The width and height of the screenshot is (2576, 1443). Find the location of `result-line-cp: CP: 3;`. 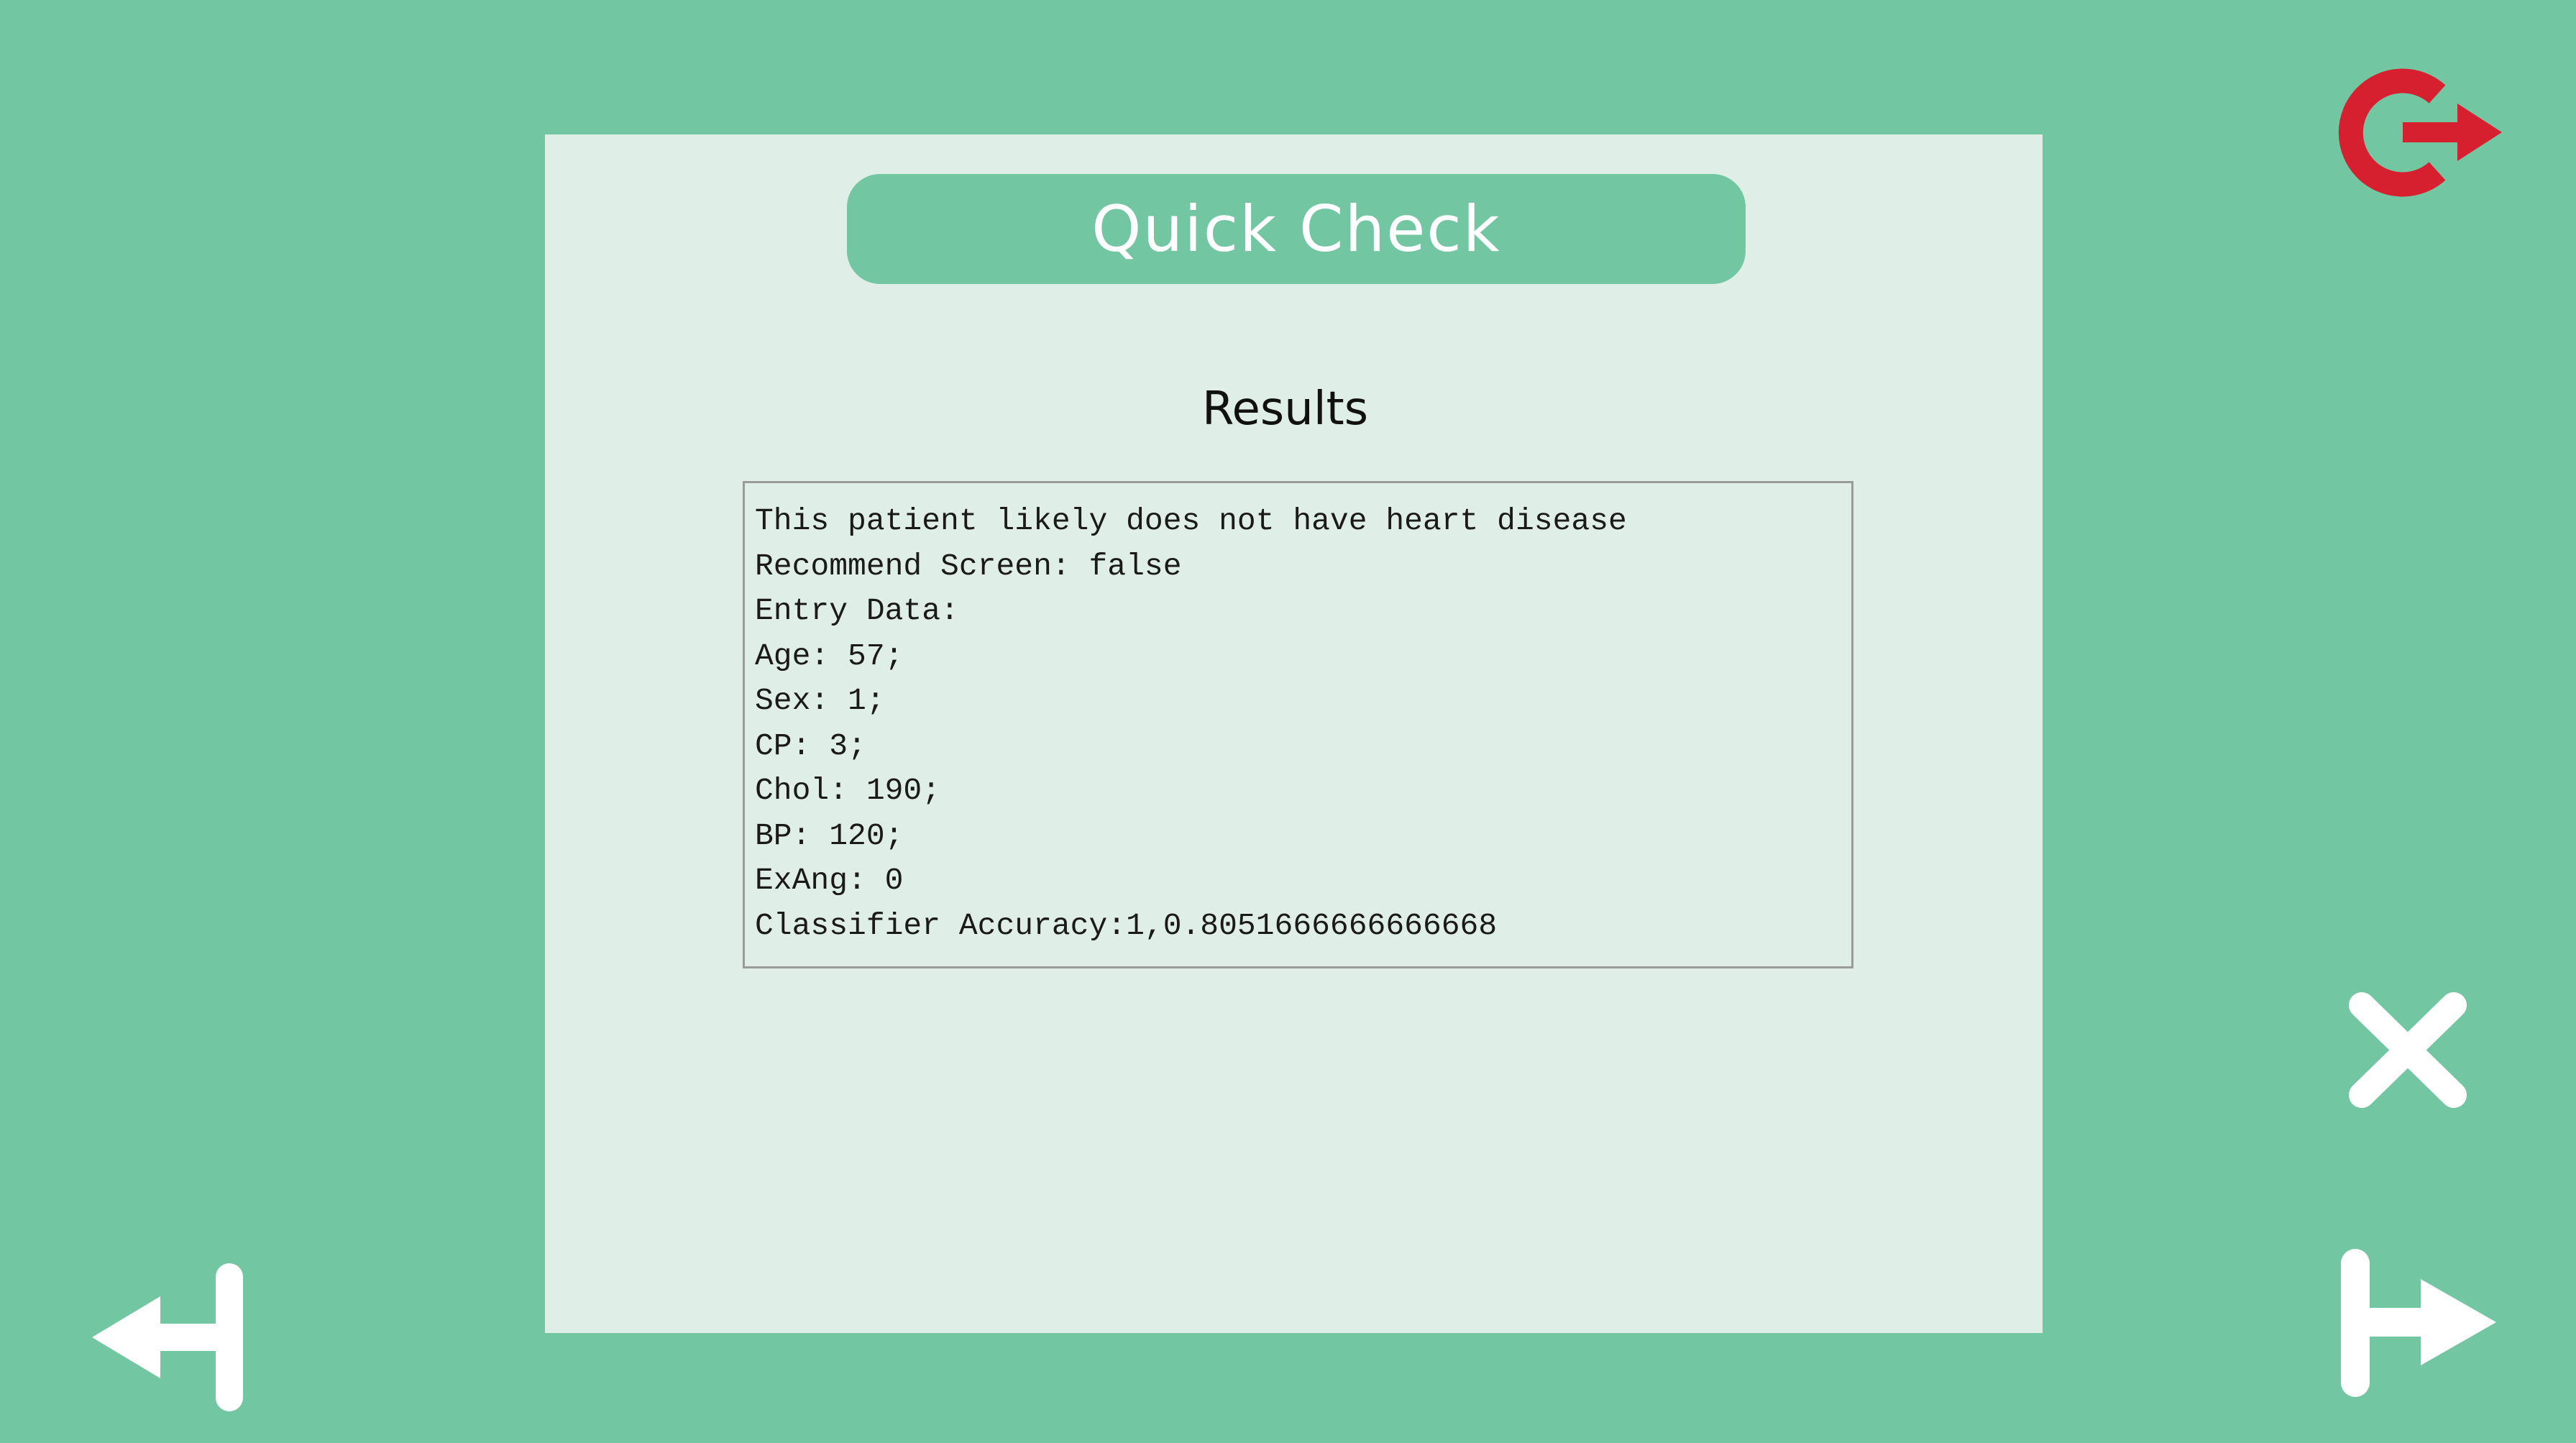

result-line-cp: CP: 3; is located at coordinates (810, 746).